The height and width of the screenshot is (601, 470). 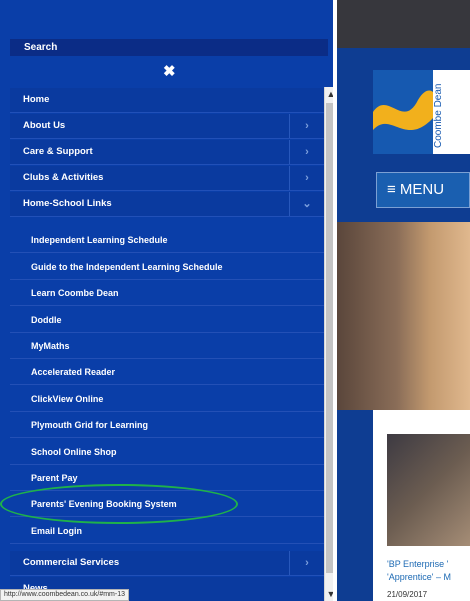 I want to click on submenu-item-clickview-online: ClickView Online, so click(x=167, y=399).